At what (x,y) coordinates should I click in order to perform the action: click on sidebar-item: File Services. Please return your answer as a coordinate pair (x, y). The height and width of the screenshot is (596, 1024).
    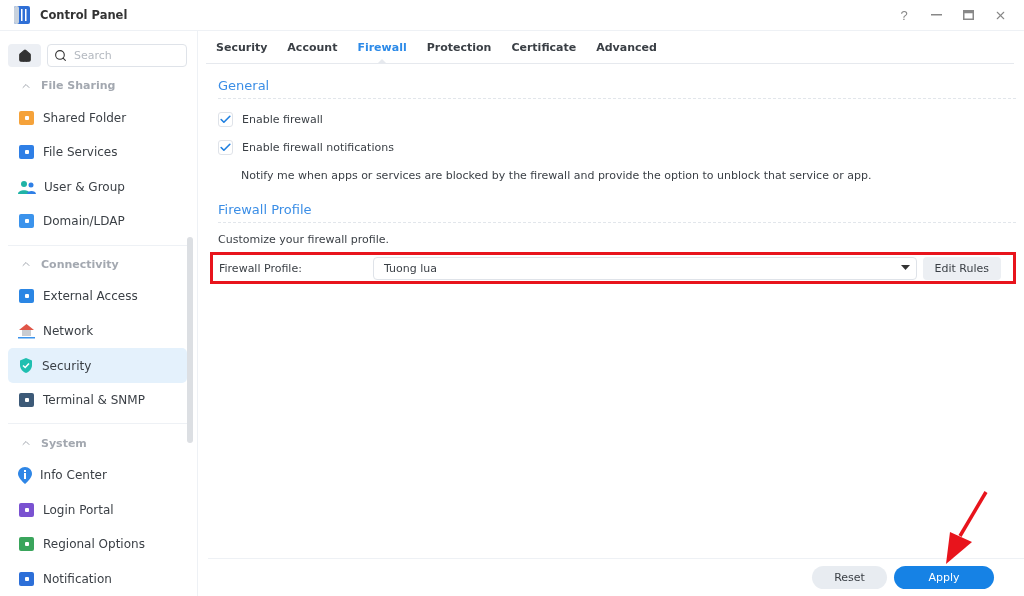
    Looking at the image, I should click on (97, 152).